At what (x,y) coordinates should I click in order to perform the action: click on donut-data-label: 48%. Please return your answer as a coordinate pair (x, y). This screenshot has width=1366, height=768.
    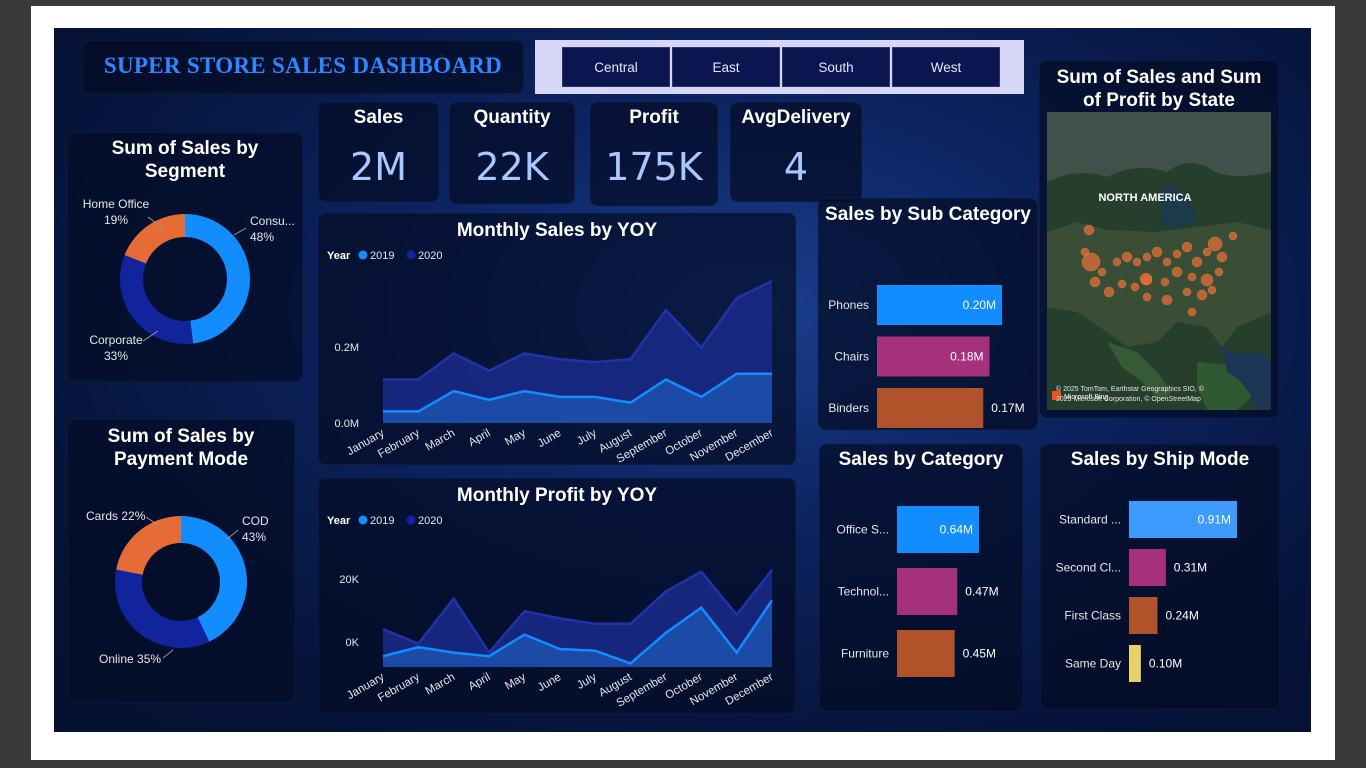
    Looking at the image, I should click on (262, 237).